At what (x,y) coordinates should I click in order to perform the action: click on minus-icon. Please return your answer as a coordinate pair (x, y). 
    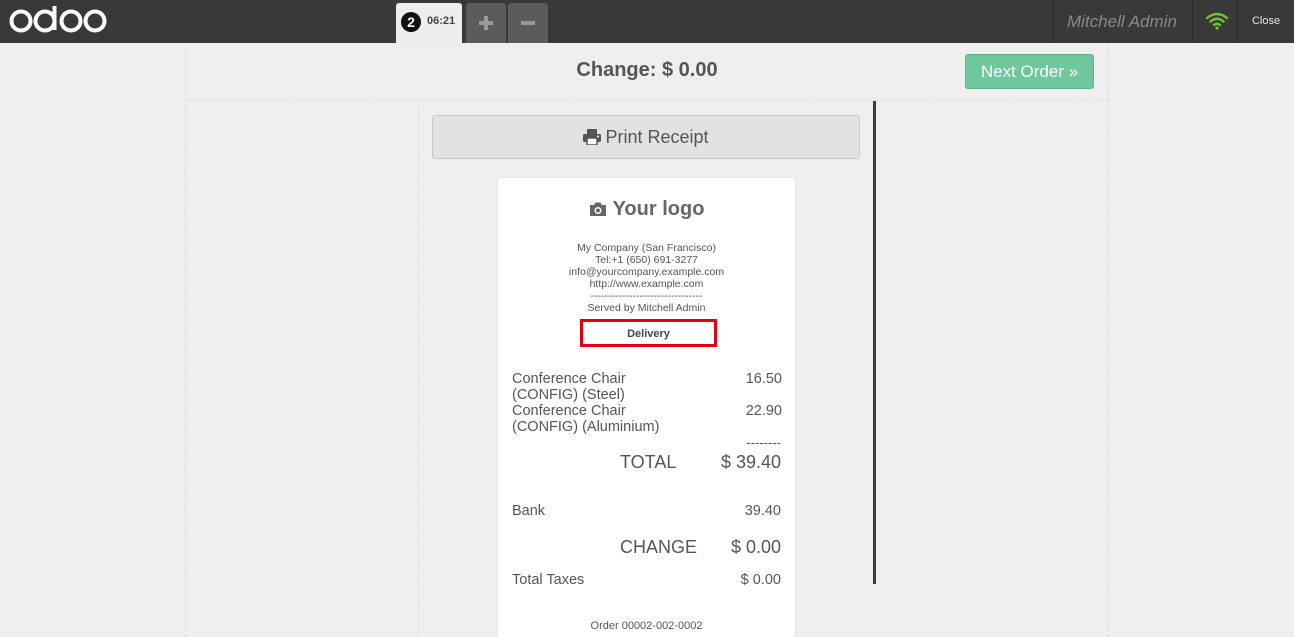
    Looking at the image, I should click on (528, 23).